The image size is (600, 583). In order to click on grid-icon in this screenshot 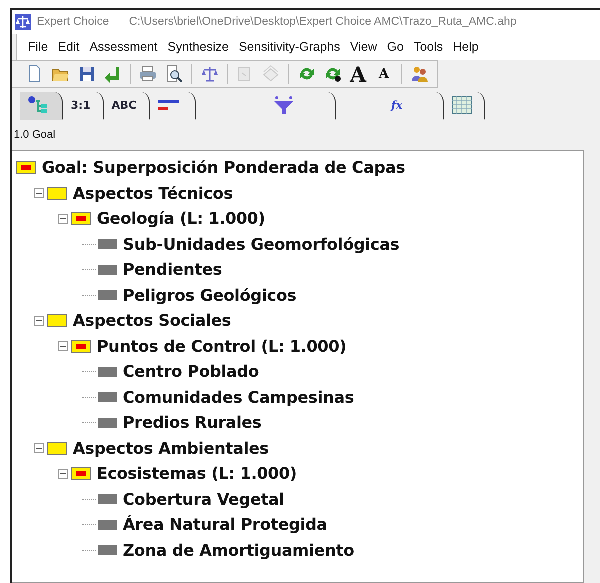, I will do `click(462, 105)`.